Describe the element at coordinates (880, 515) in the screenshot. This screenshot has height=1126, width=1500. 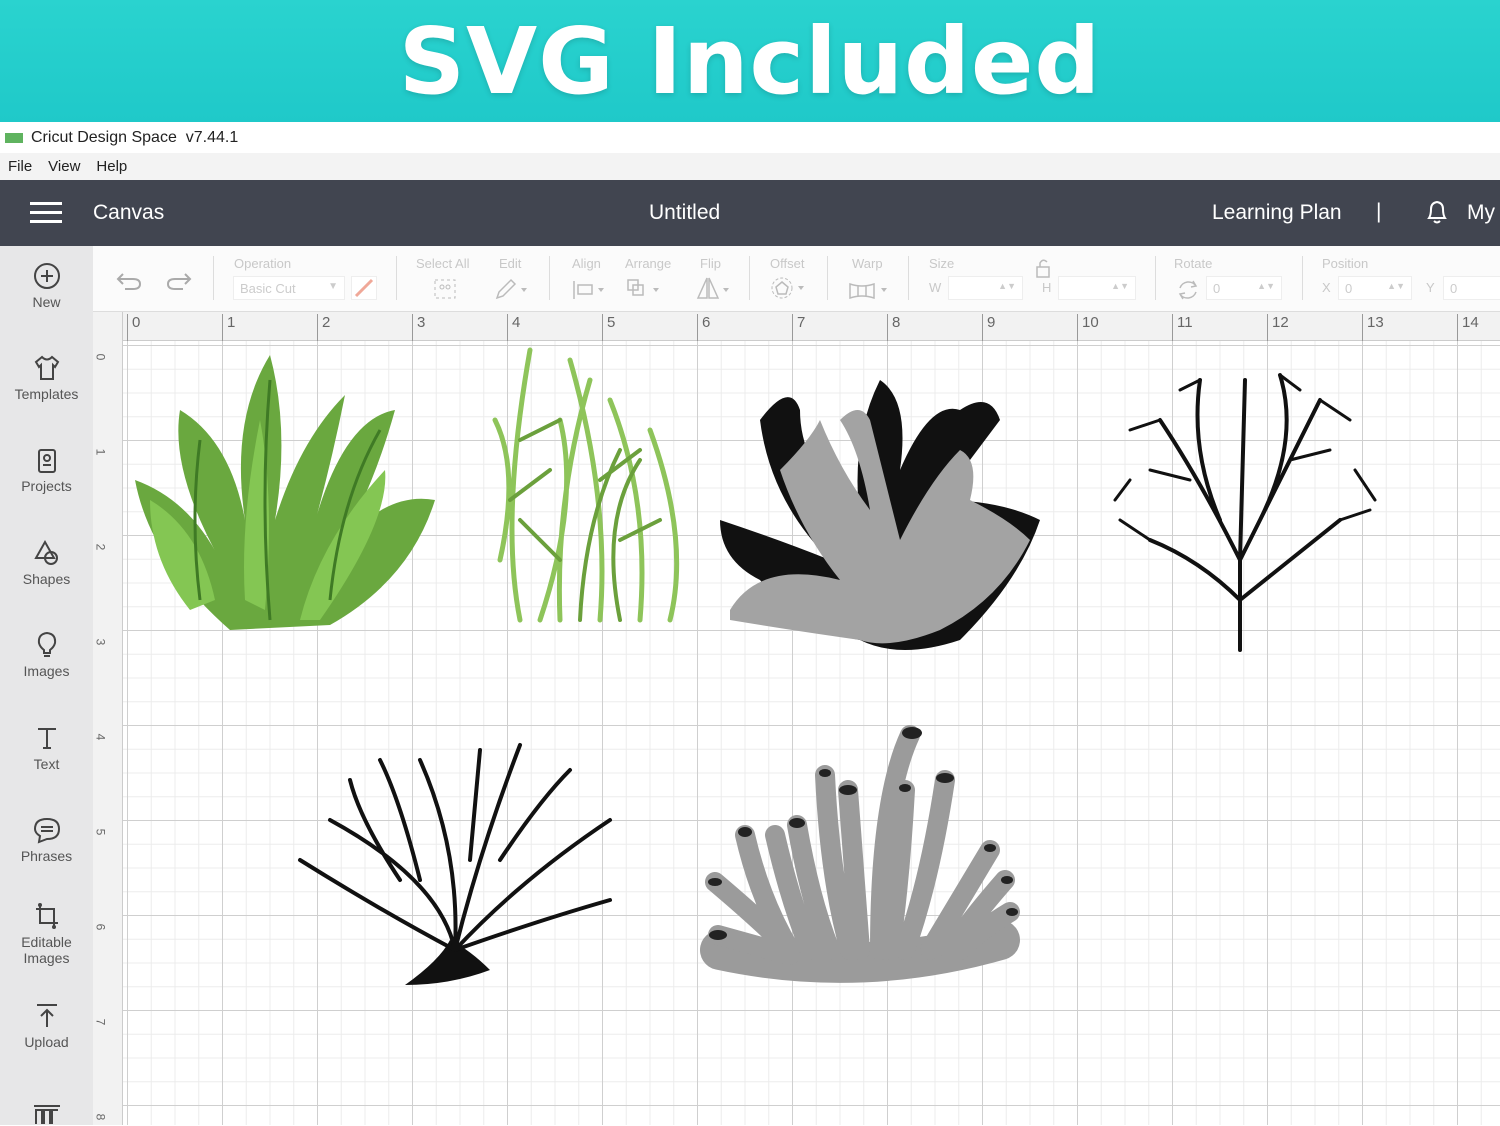
I see `gray-black-coral-image` at that location.